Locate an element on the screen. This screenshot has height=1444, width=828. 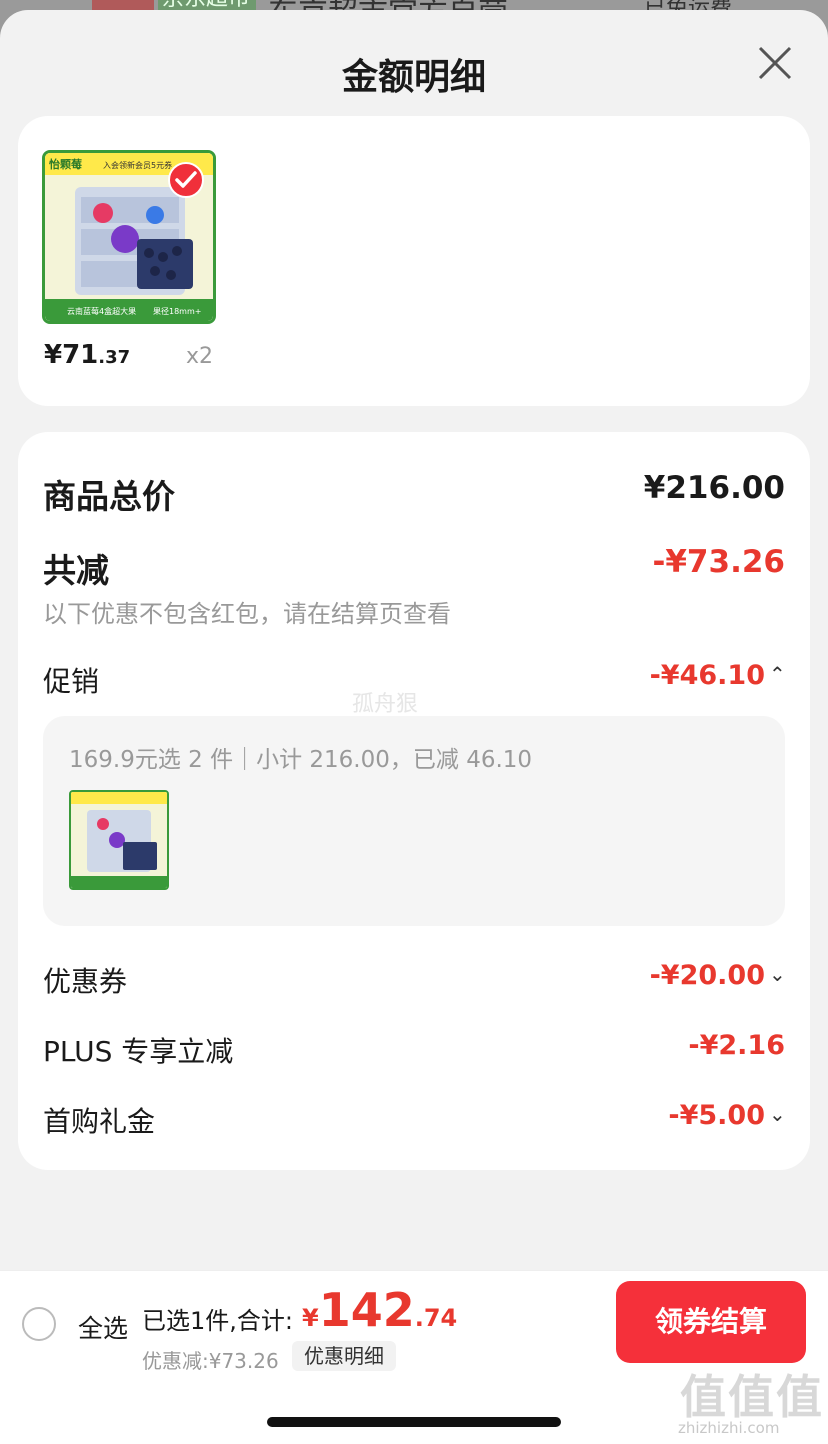
total-amount: ¥142.74 is located at coordinates (379, 1310).